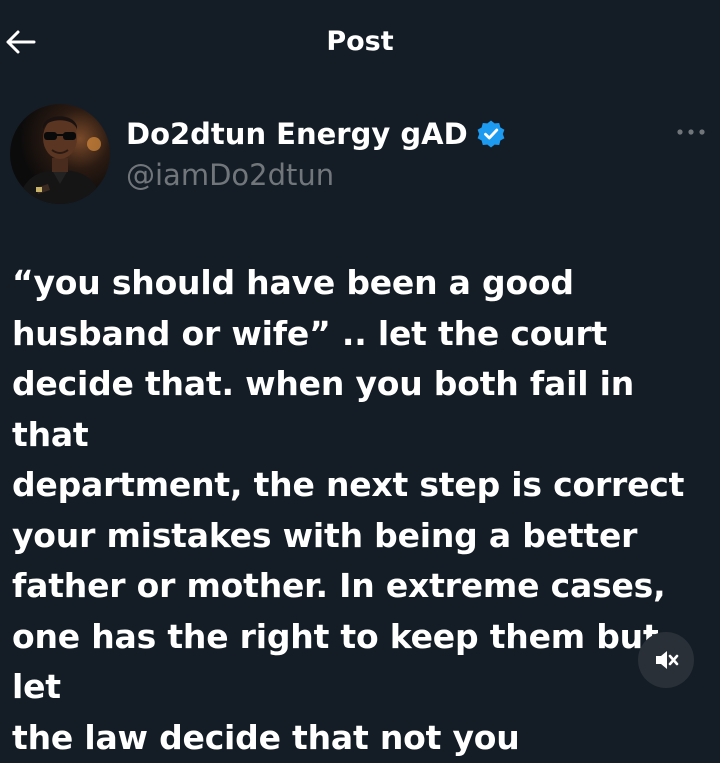 This screenshot has width=720, height=763. What do you see at coordinates (230, 175) in the screenshot?
I see `author-handle: @iamDo2dtun` at bounding box center [230, 175].